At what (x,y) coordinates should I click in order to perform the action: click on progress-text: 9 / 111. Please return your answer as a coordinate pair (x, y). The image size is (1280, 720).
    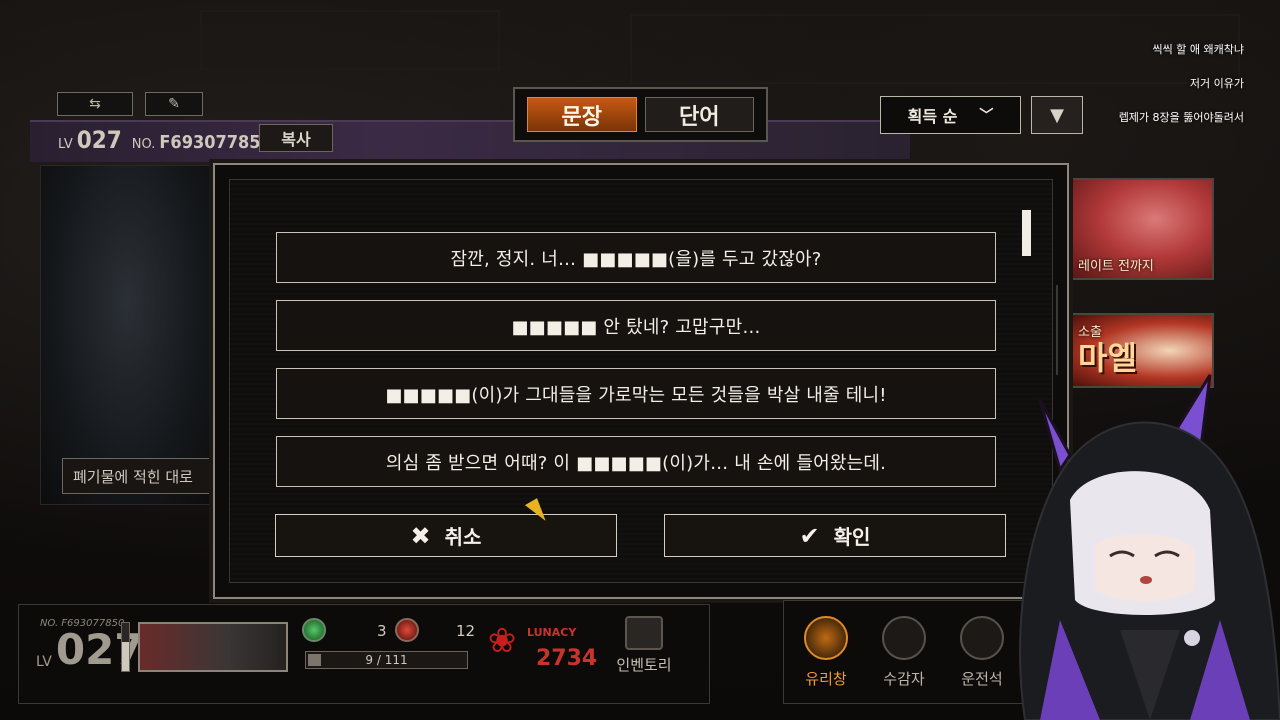
    Looking at the image, I should click on (386, 660).